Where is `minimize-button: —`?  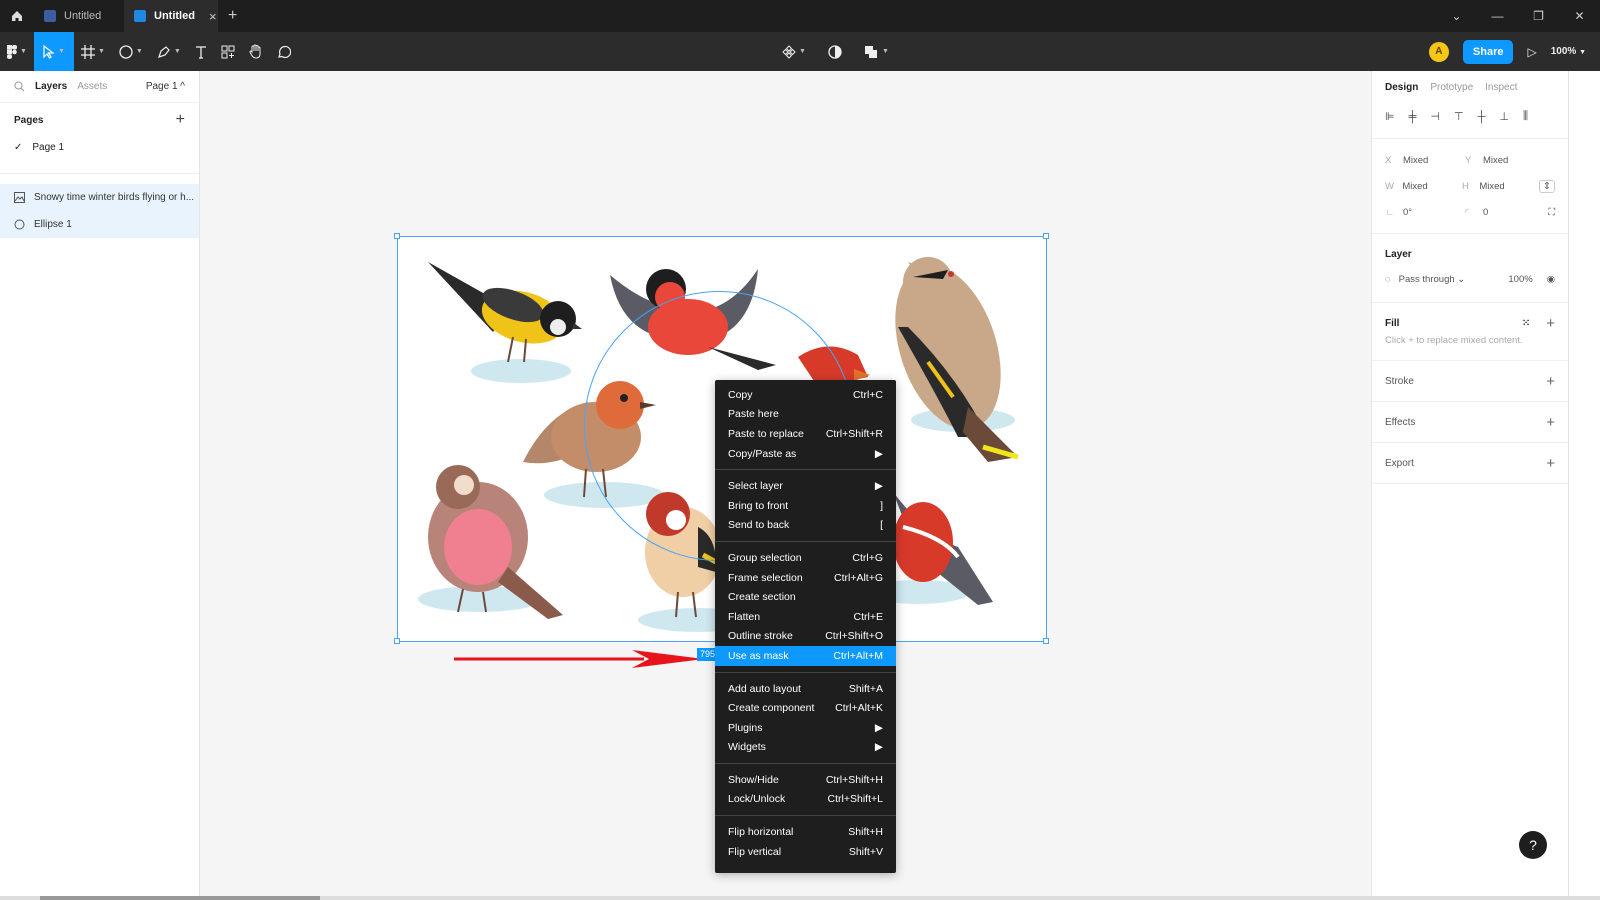
minimize-button: — is located at coordinates (1497, 16).